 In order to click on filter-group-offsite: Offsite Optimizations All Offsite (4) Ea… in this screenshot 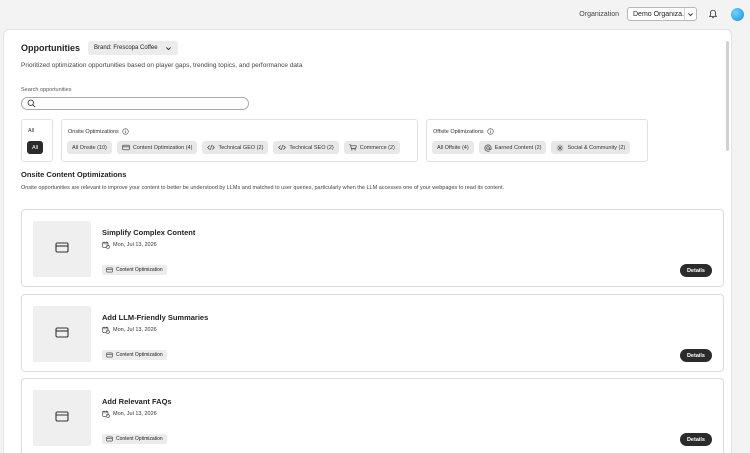, I will do `click(537, 140)`.